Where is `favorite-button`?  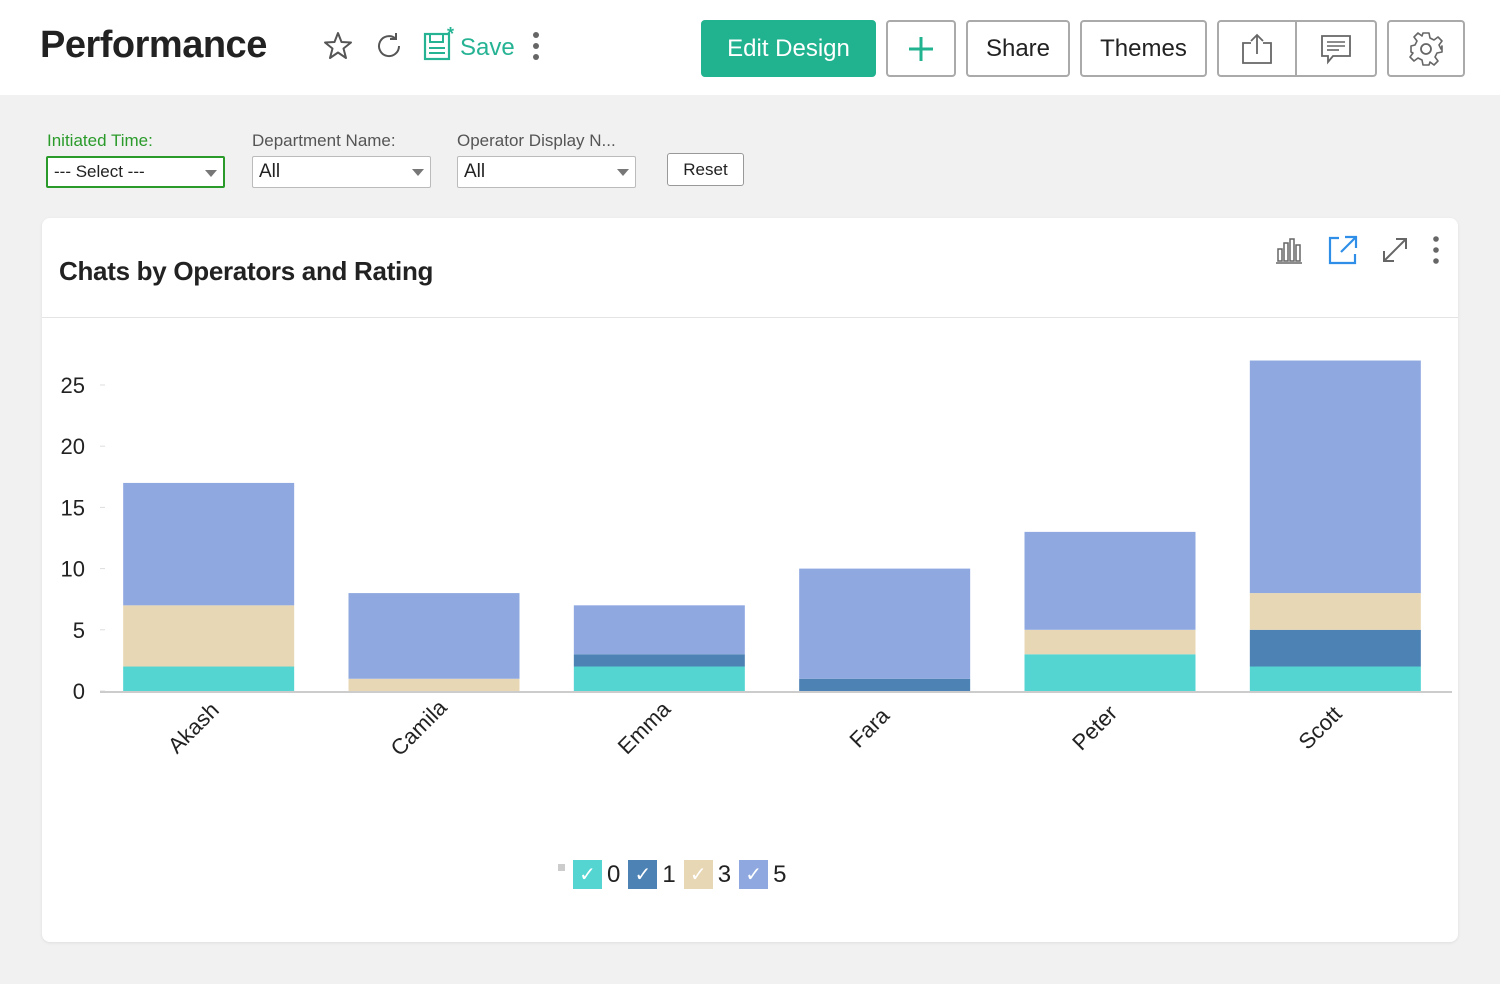 favorite-button is located at coordinates (338, 46).